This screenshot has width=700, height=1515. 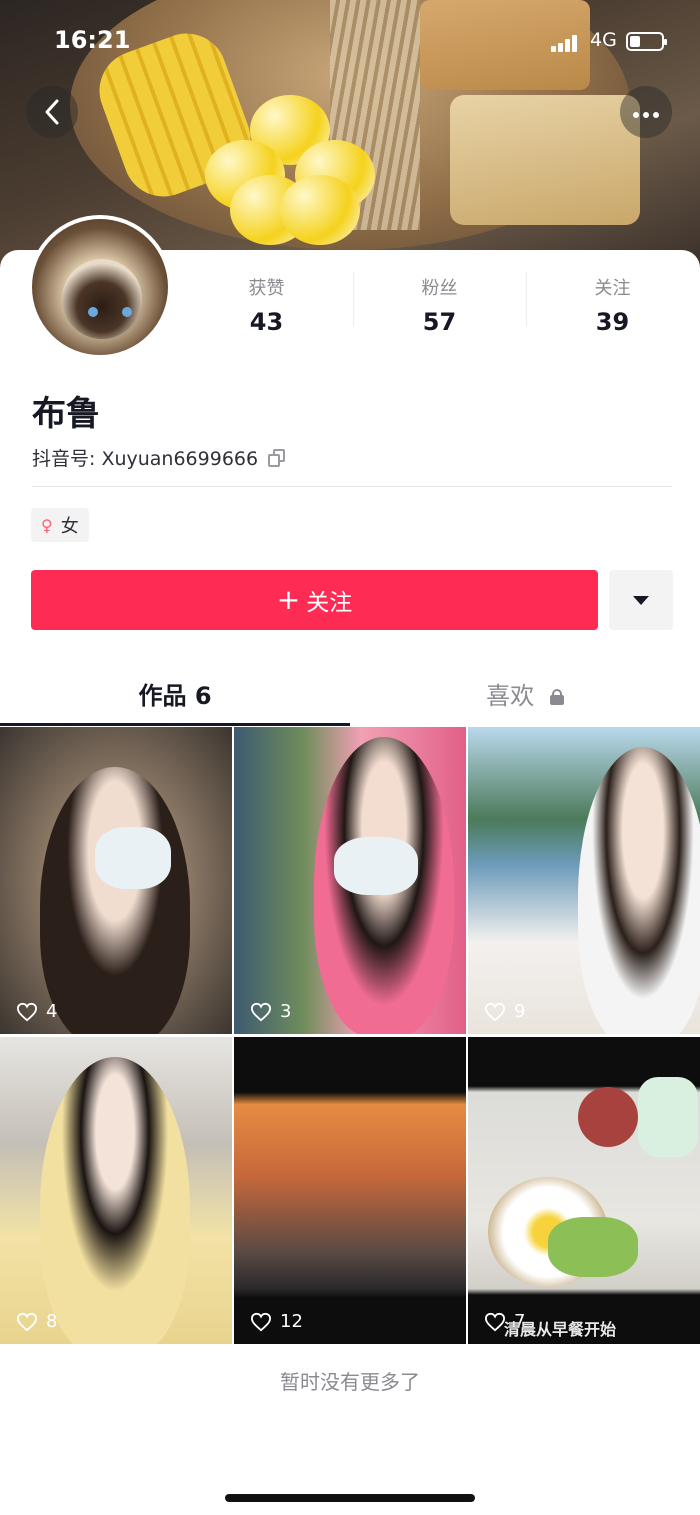 What do you see at coordinates (102, 299) in the screenshot?
I see `avatar-cat-face` at bounding box center [102, 299].